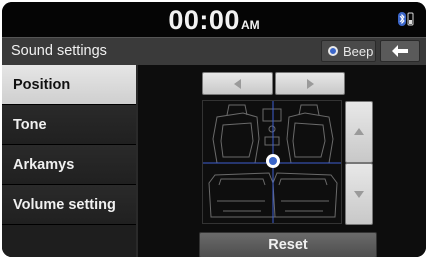 The image size is (428, 259). Describe the element at coordinates (69, 241) in the screenshot. I see `sidebar-empty-slot` at that location.